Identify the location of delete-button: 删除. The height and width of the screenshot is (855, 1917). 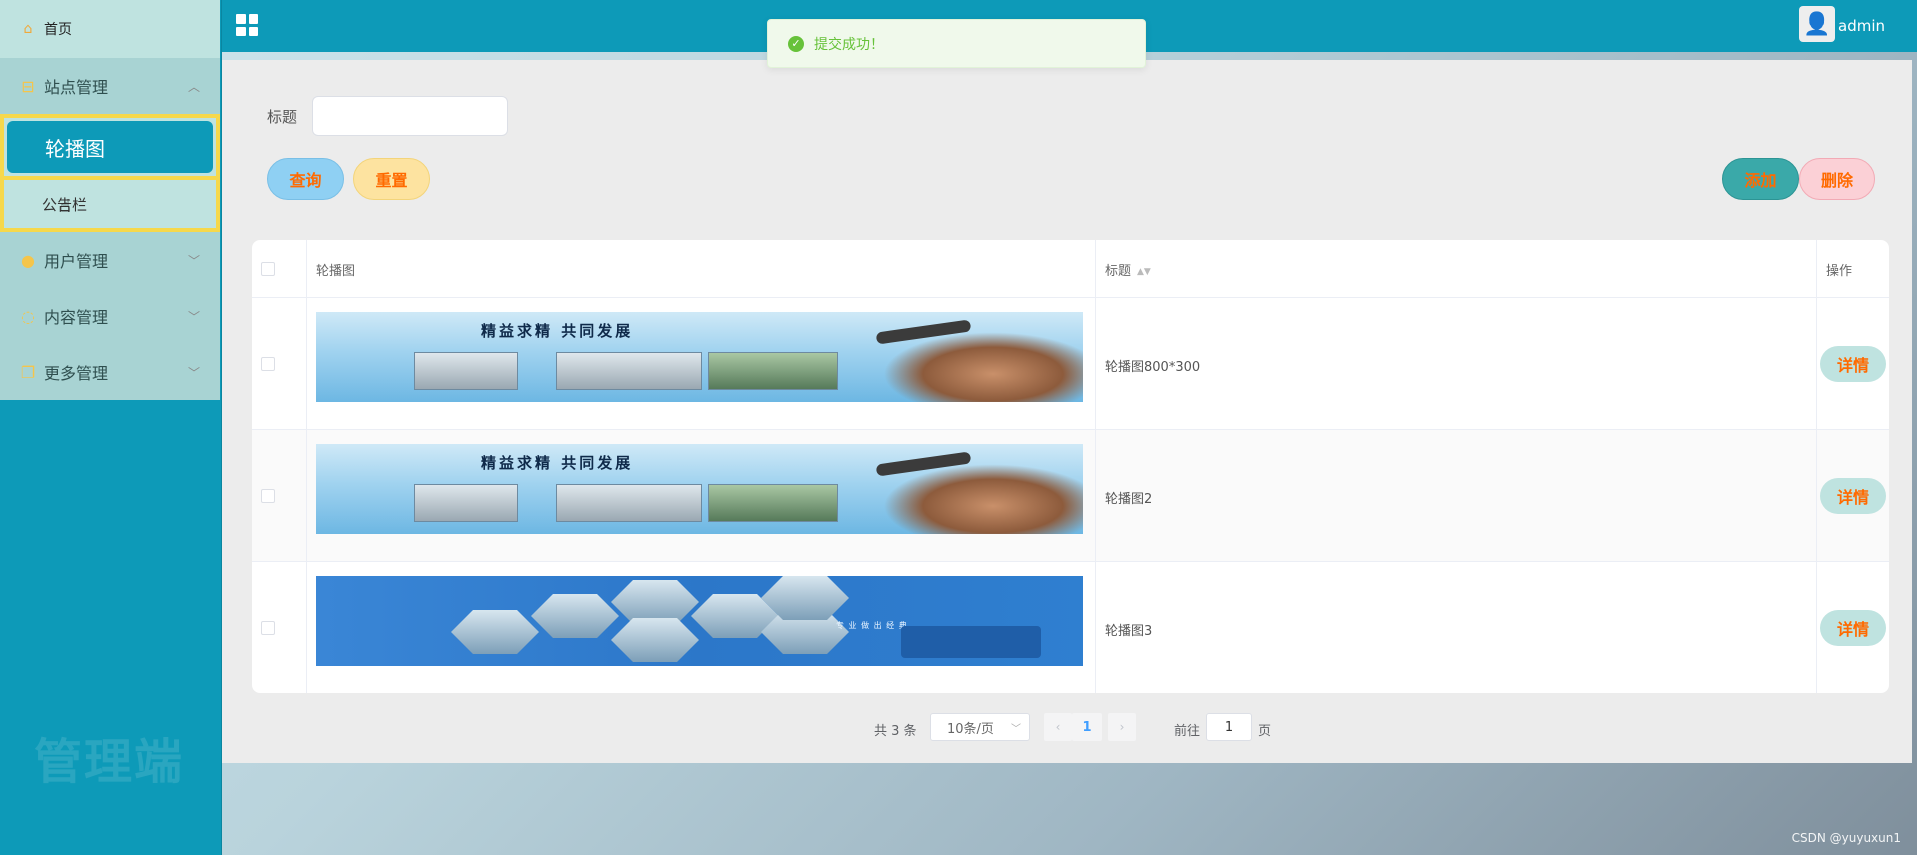
(1837, 179).